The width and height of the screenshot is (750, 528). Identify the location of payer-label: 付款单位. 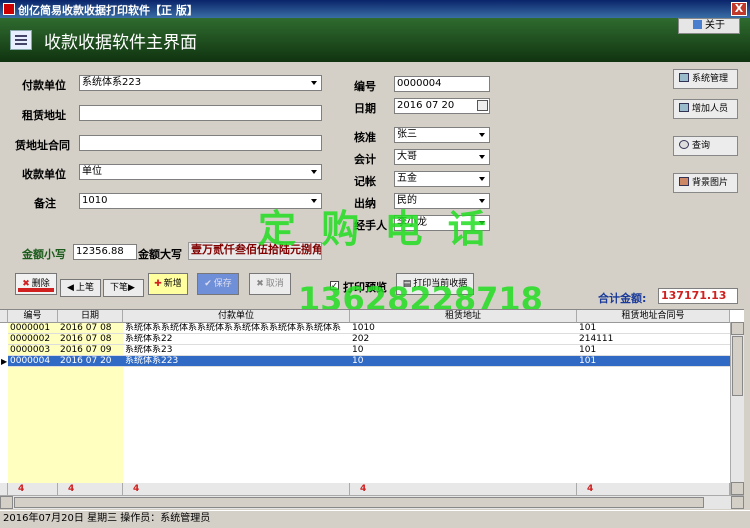
(44, 85).